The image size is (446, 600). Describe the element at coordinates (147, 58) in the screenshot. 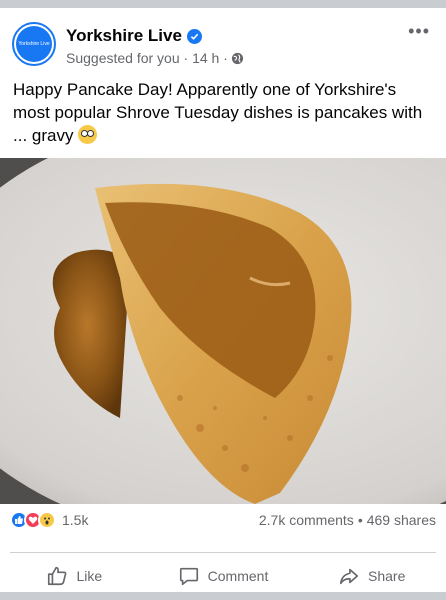

I see `post-meta-text: Suggested for you · 14 h ·` at that location.